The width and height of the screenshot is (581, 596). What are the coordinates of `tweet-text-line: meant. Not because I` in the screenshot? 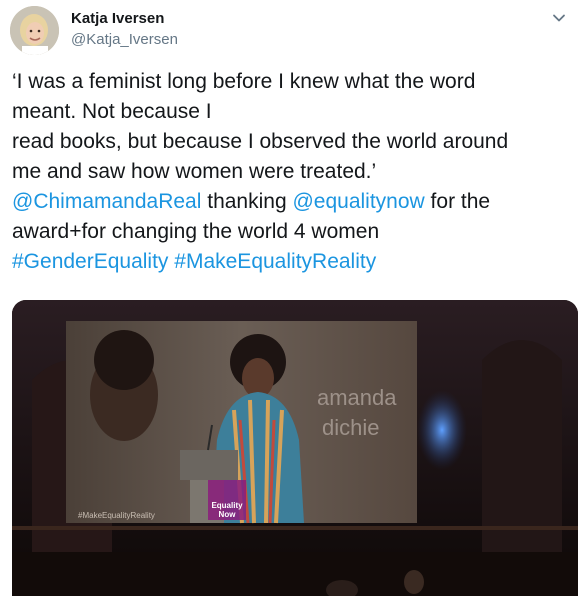 It's located at (112, 111).